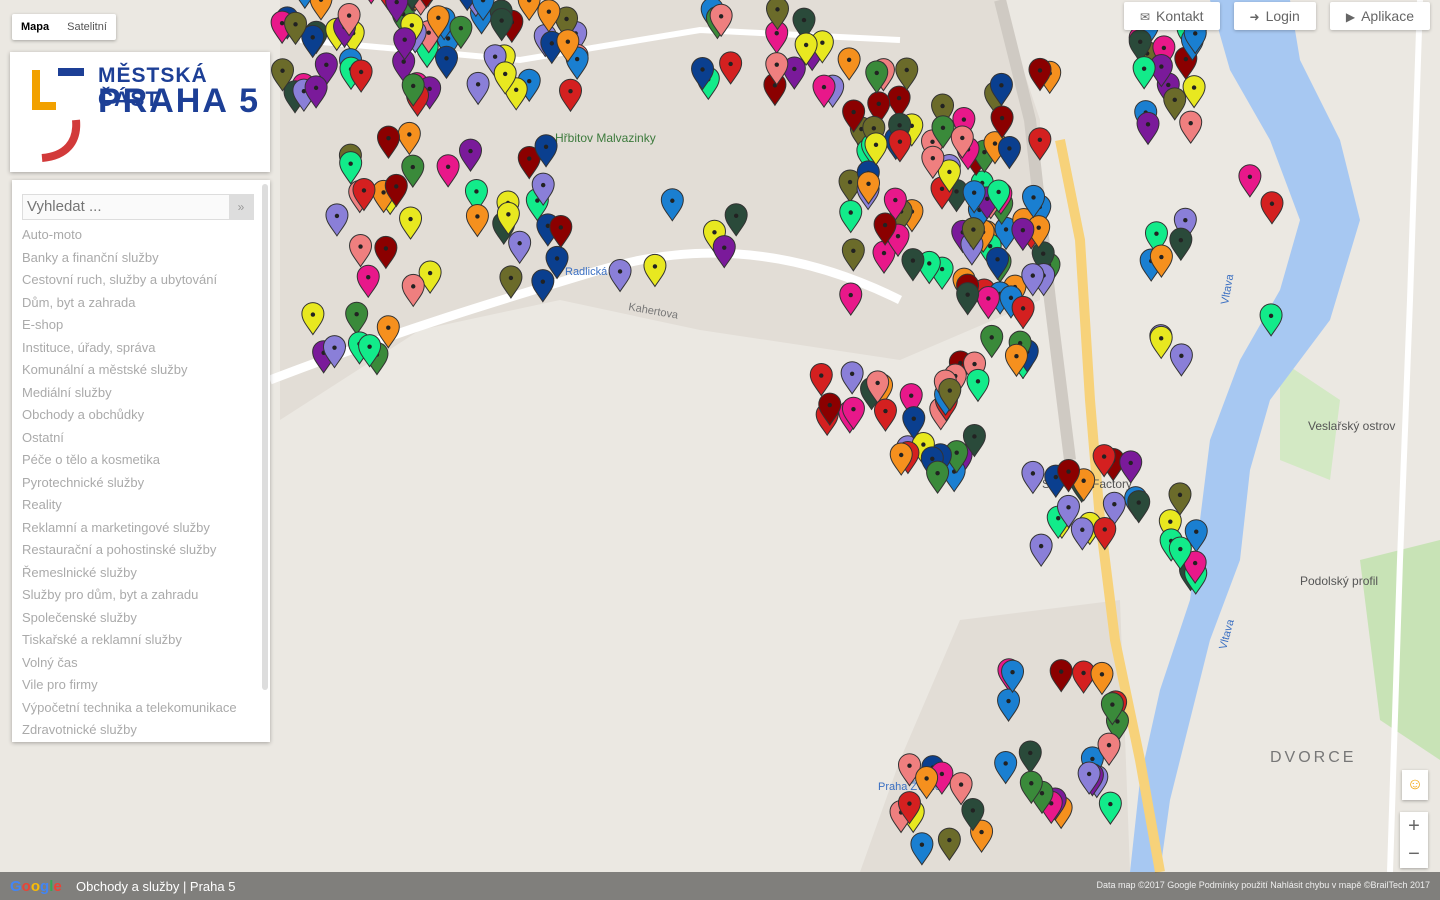 The image size is (1440, 900). What do you see at coordinates (87, 27) in the screenshot?
I see `map-type-satellite-button: Satelitní` at bounding box center [87, 27].